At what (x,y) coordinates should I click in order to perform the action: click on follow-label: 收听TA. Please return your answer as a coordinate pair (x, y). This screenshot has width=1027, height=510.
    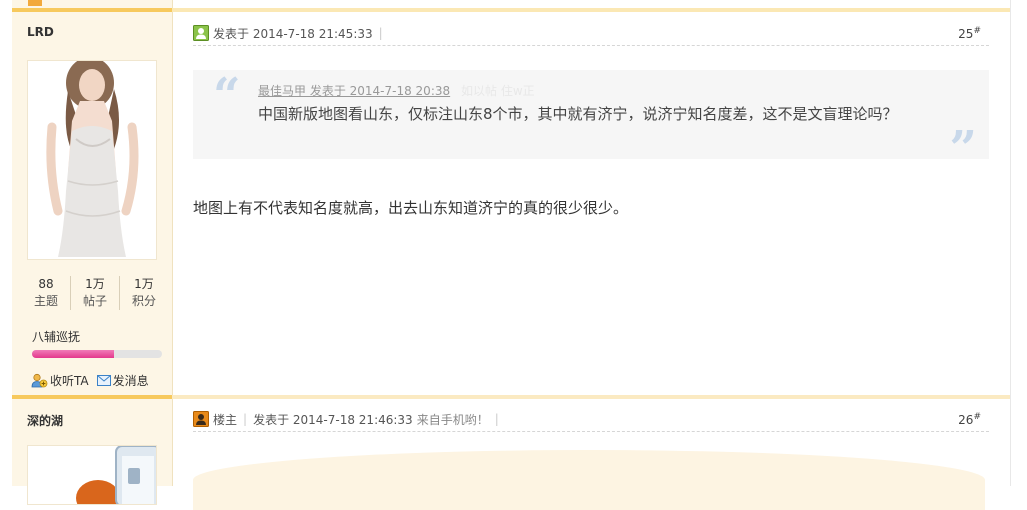
    Looking at the image, I should click on (69, 381).